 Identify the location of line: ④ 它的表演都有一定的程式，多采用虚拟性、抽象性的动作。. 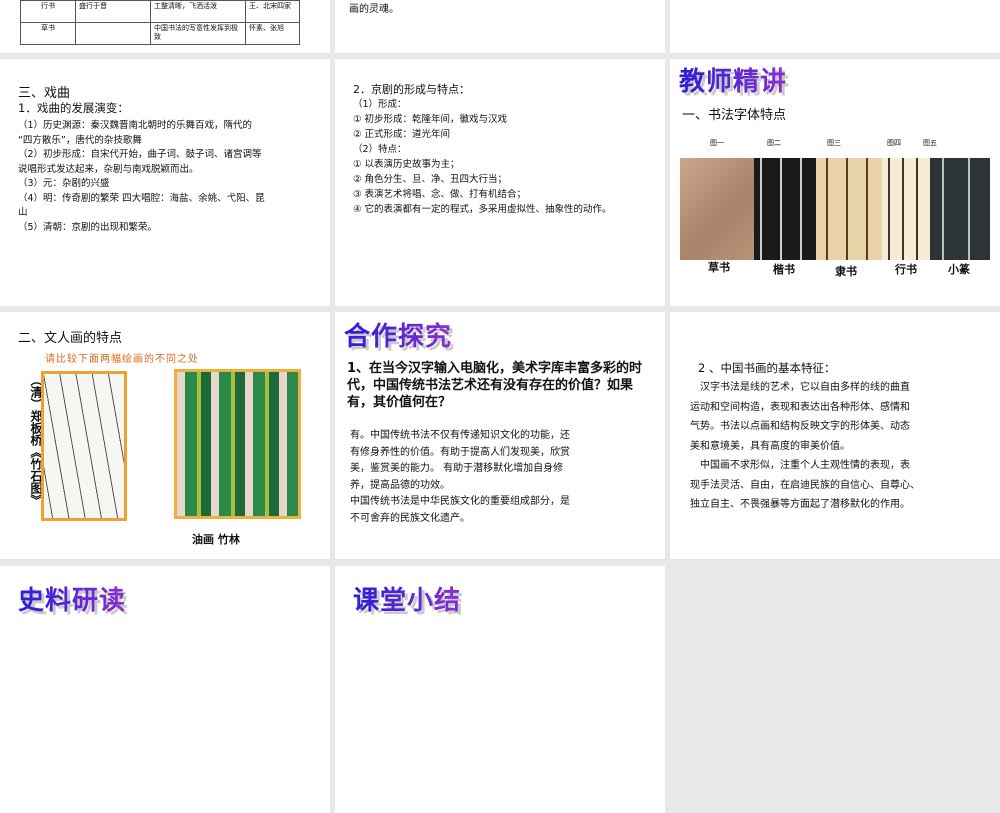
(482, 209).